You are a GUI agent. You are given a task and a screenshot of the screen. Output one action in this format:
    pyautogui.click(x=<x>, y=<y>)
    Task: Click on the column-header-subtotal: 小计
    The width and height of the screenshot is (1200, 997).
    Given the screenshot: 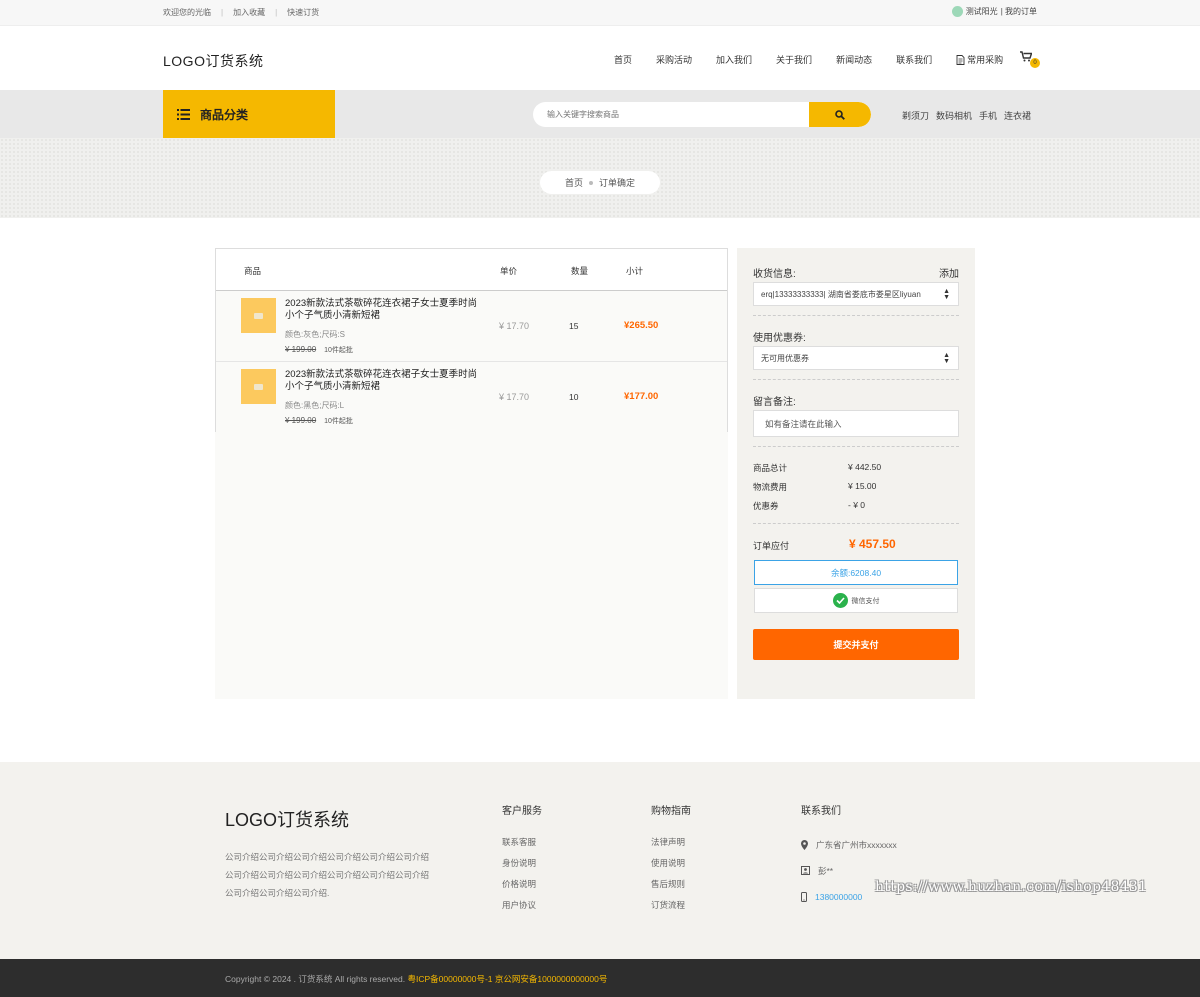 What is the action you would take?
    pyautogui.click(x=635, y=271)
    